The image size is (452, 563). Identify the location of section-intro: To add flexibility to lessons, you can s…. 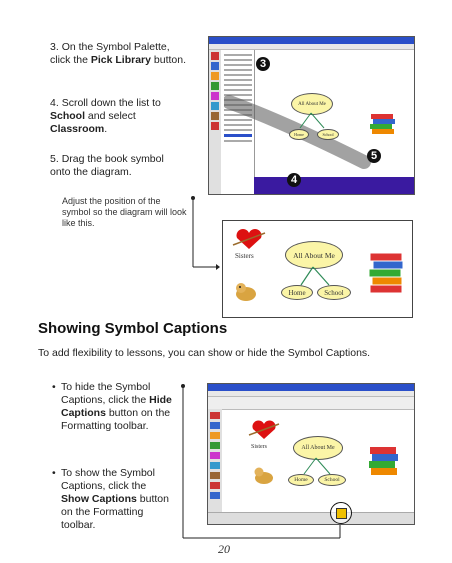
(204, 353).